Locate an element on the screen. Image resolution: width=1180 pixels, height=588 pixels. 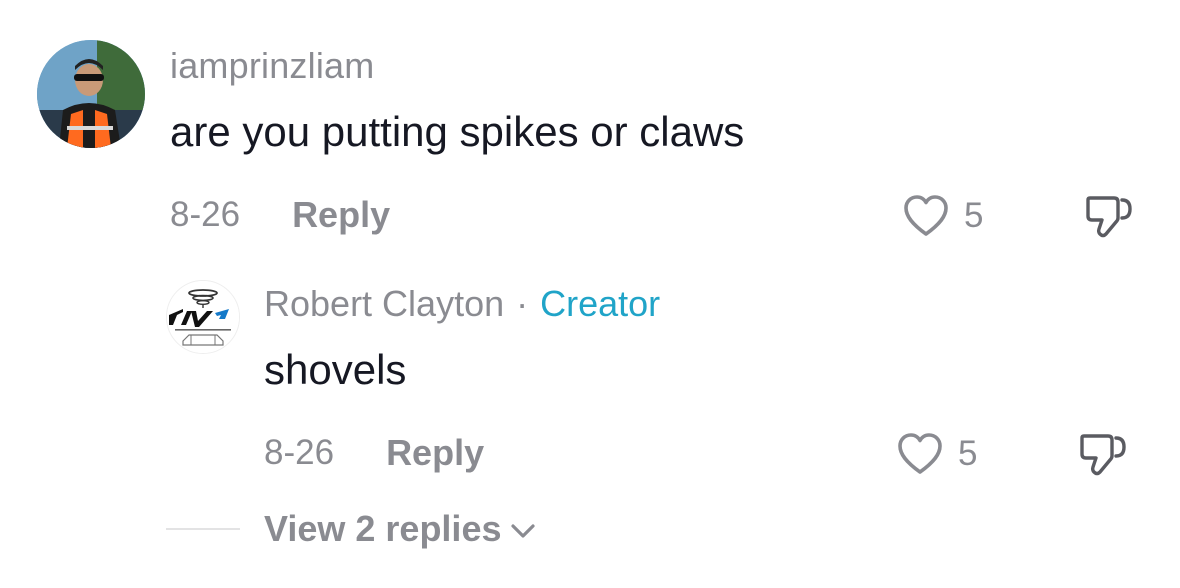
creator-badge: Creator is located at coordinates (600, 303).